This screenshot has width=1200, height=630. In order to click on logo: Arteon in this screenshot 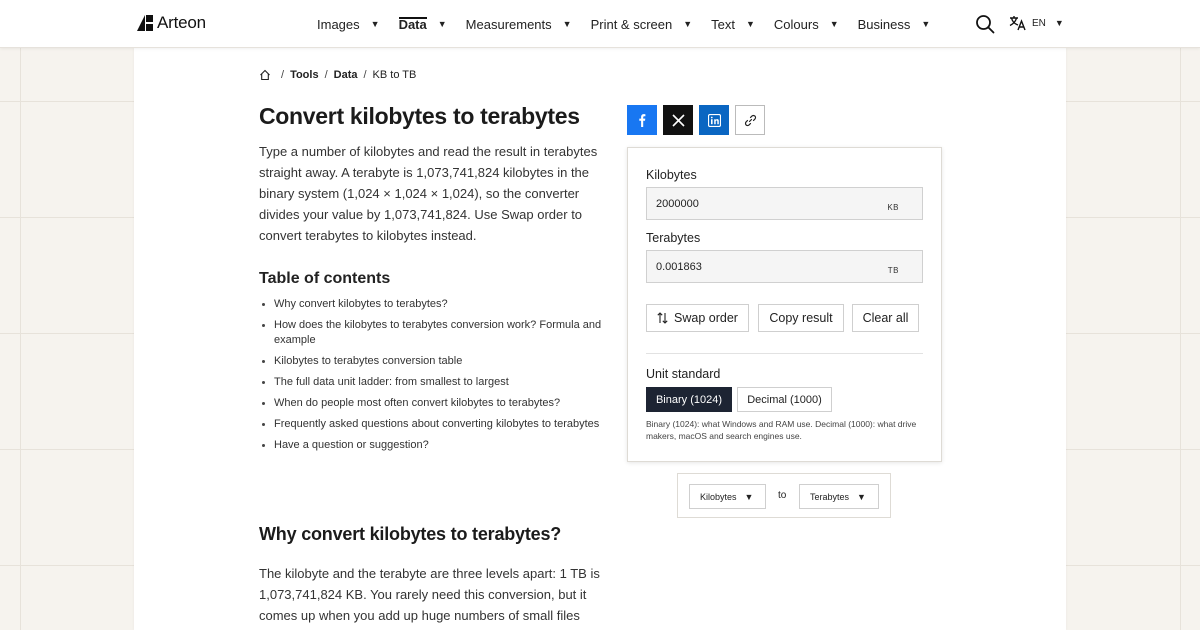, I will do `click(171, 23)`.